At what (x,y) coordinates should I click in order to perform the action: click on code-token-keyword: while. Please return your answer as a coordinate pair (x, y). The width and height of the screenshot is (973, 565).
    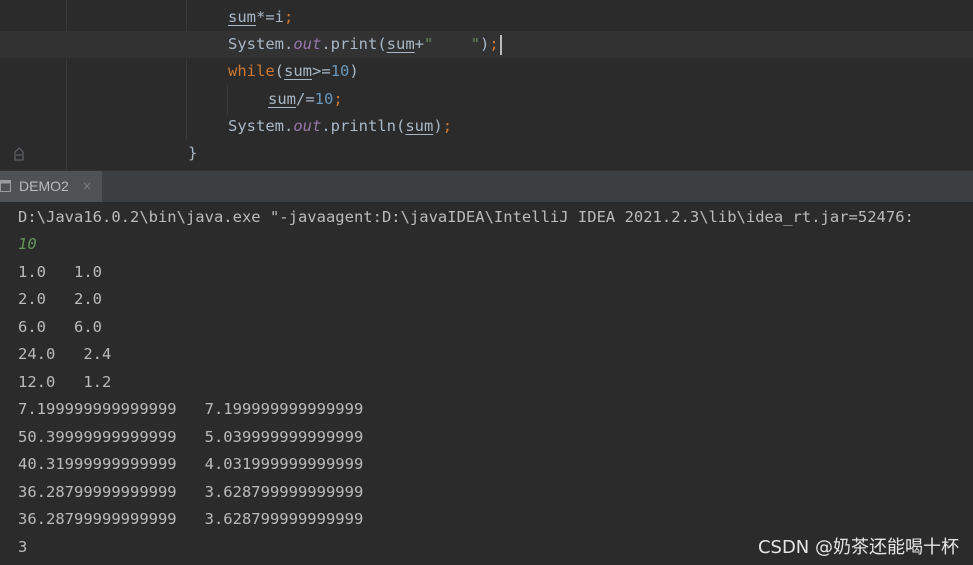
    Looking at the image, I should click on (251, 71).